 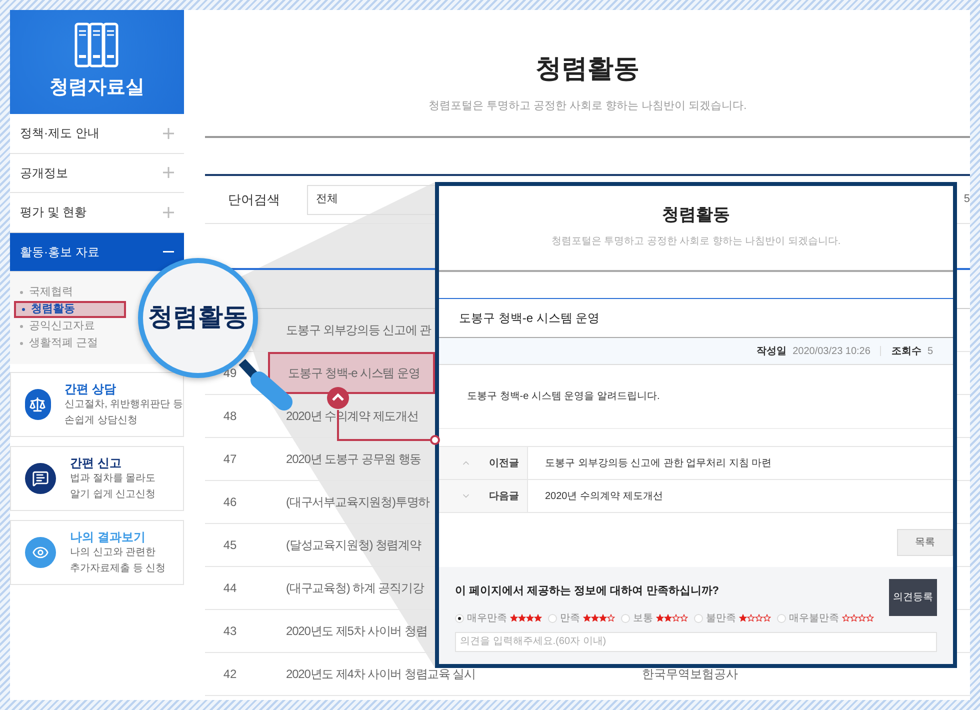 What do you see at coordinates (113, 479) in the screenshot?
I see `shortcut-description: 법과 절차를 몰라도` at bounding box center [113, 479].